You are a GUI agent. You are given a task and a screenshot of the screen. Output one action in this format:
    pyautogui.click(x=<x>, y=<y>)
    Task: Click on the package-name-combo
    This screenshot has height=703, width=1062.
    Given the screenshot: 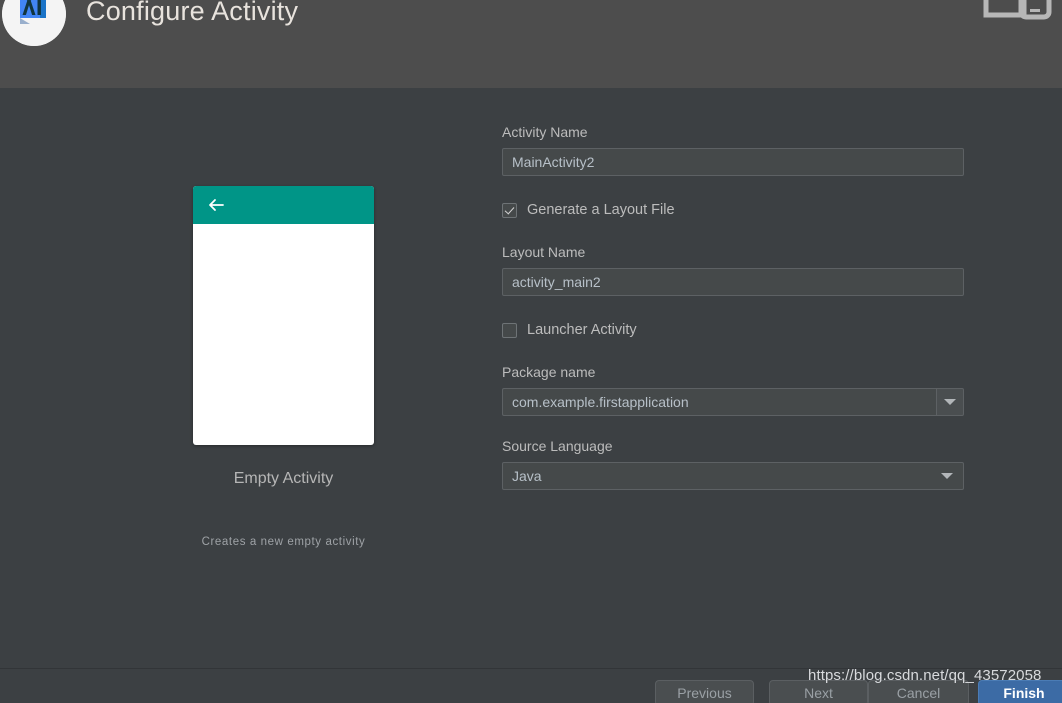 What is the action you would take?
    pyautogui.click(x=733, y=402)
    